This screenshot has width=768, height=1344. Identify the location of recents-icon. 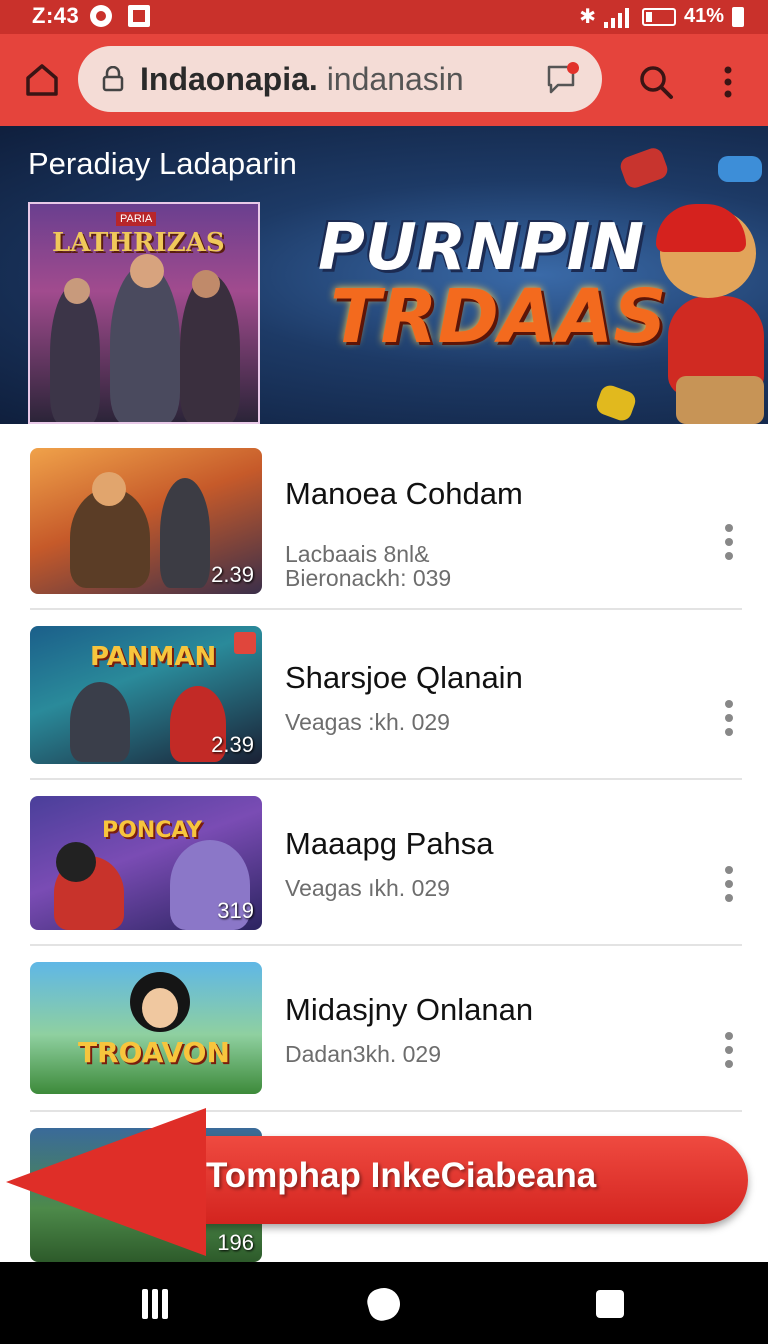
(155, 1304).